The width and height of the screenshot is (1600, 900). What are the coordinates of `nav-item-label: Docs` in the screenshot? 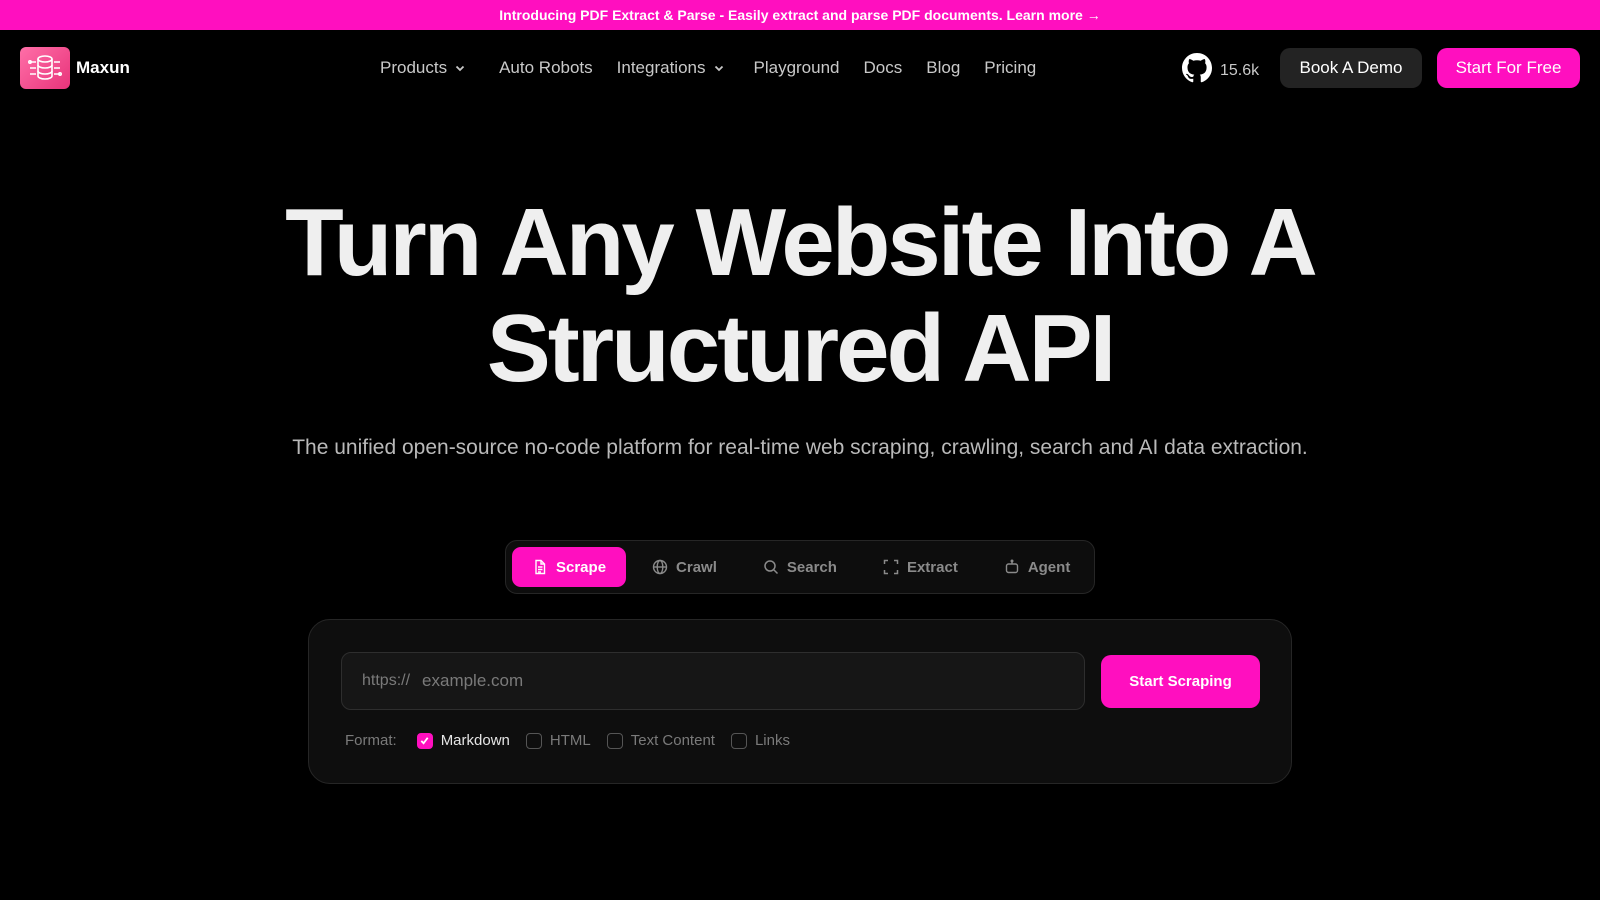 It's located at (883, 67).